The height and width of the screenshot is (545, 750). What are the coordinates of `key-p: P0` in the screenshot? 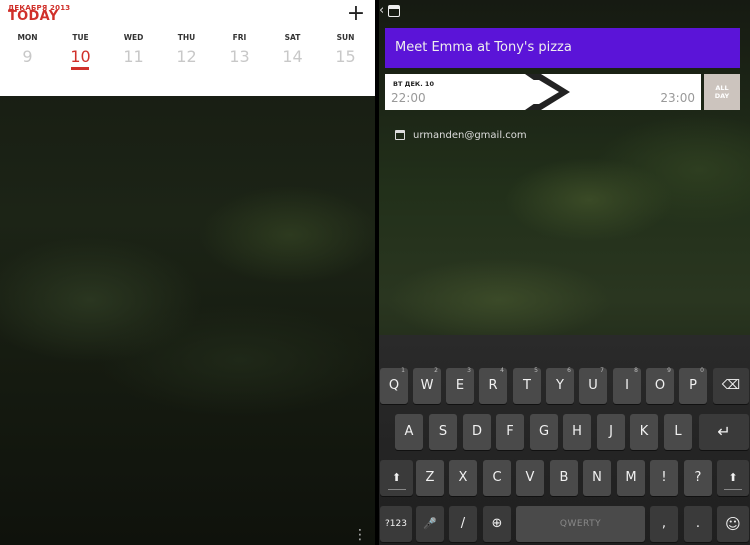 It's located at (693, 385).